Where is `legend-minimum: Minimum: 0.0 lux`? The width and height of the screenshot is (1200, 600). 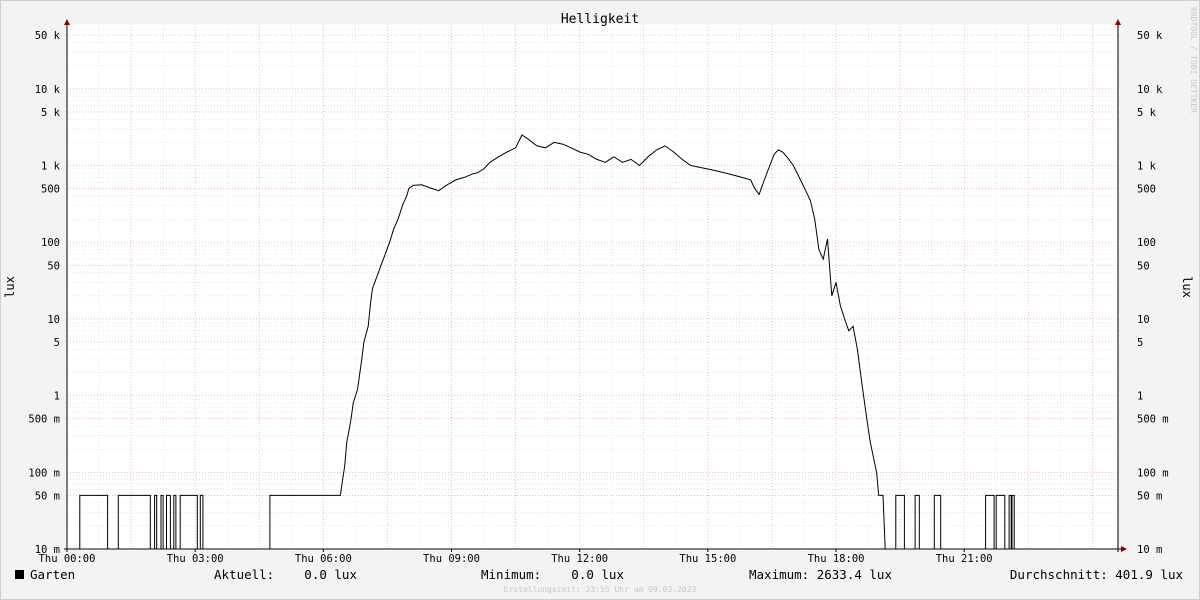
legend-minimum: Minimum: 0.0 lux is located at coordinates (552, 574).